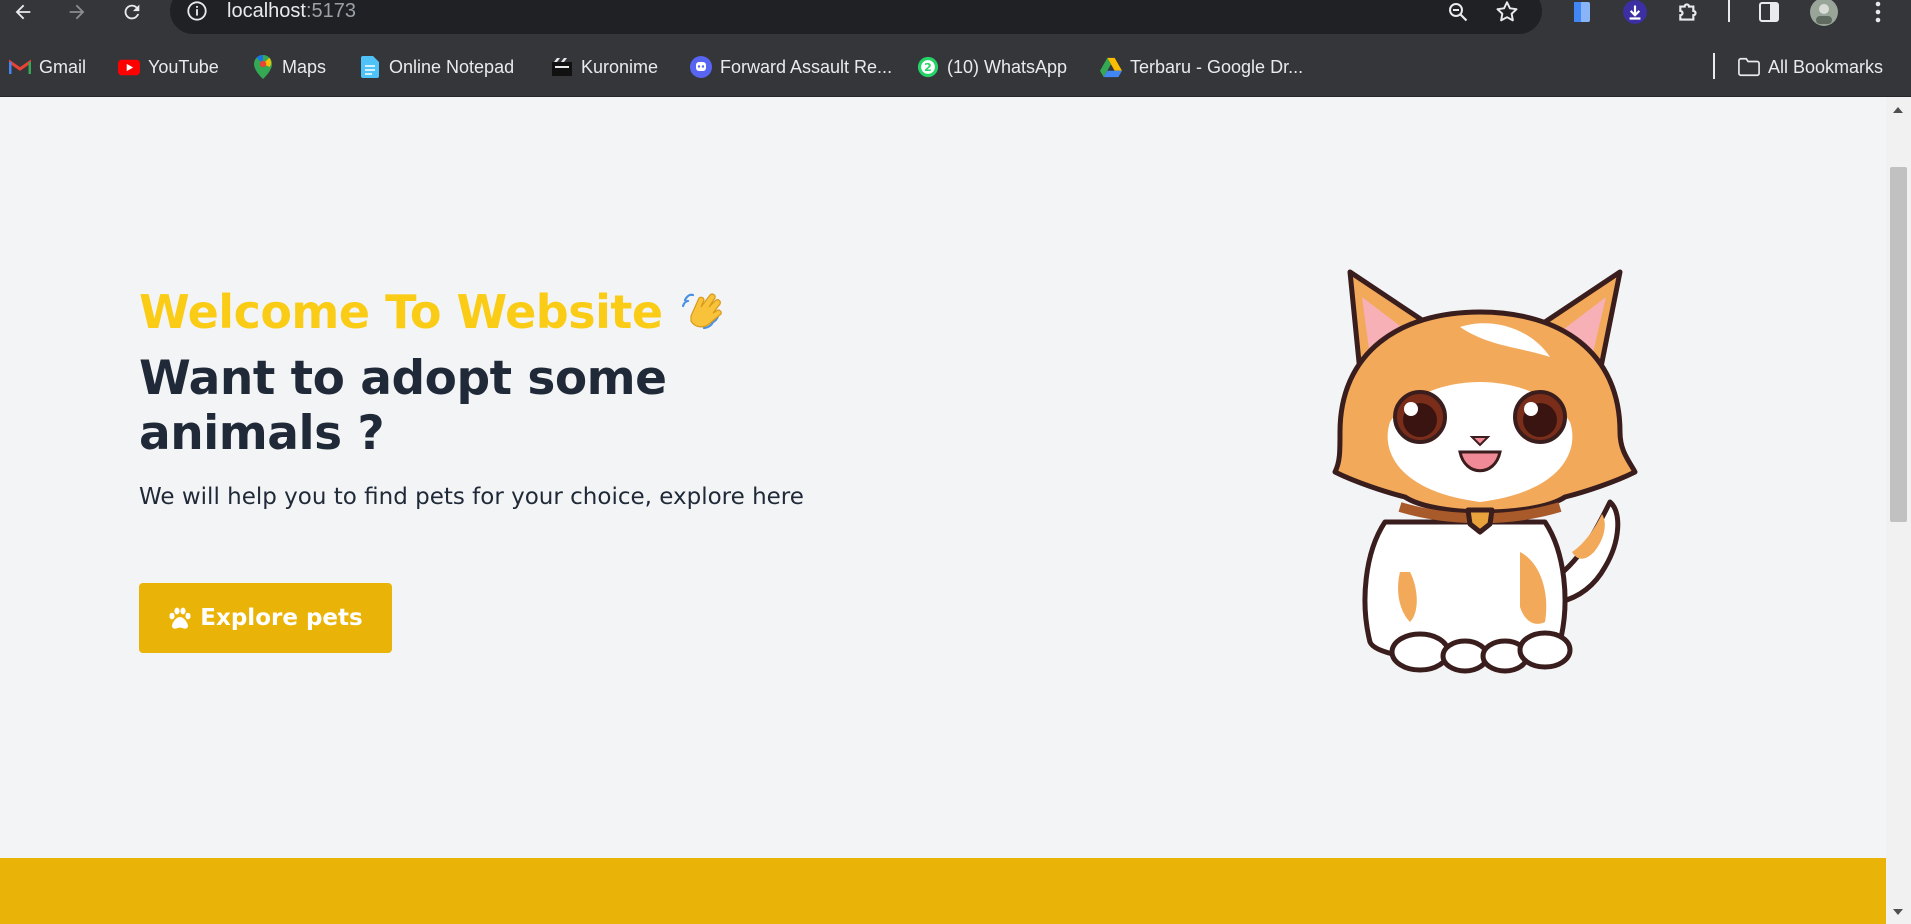 This screenshot has height=924, width=1911. Describe the element at coordinates (1898, 344) in the screenshot. I see `scroll-thumb` at that location.